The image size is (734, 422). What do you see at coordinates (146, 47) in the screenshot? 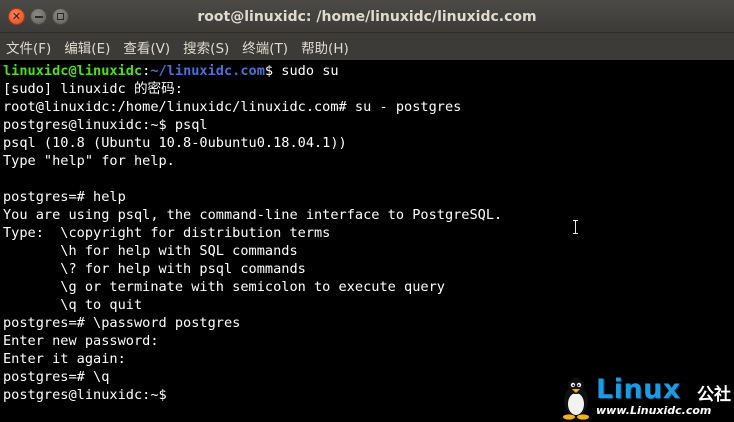
I see `menu-view: 查看(V)` at bounding box center [146, 47].